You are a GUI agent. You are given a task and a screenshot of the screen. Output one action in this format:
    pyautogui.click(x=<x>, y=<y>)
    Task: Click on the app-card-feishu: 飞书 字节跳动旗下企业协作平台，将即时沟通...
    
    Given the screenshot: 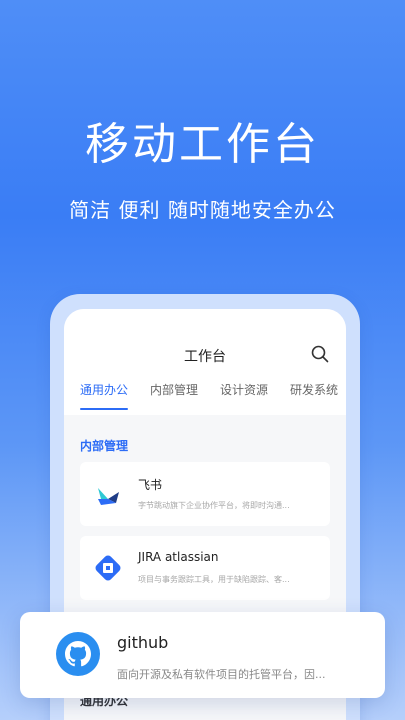 What is the action you would take?
    pyautogui.click(x=205, y=494)
    